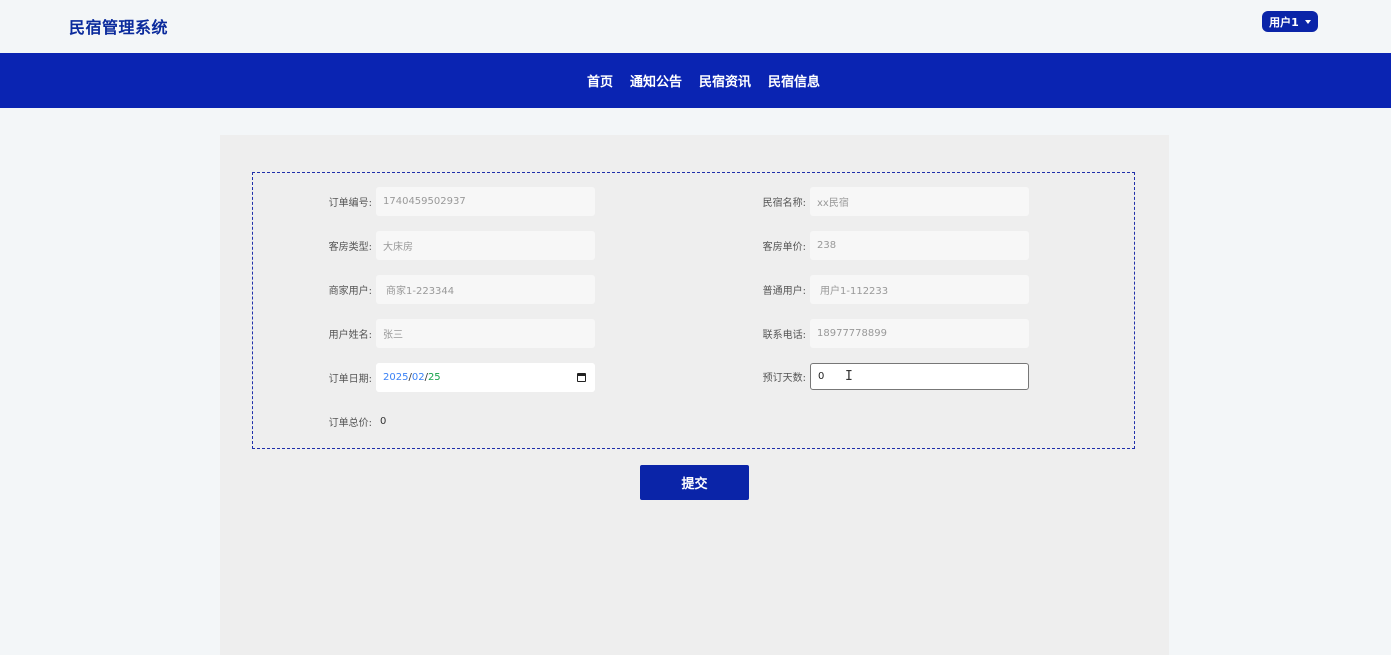 The width and height of the screenshot is (1391, 655). I want to click on top-header: 民宿管理系统 用户1, so click(695, 26).